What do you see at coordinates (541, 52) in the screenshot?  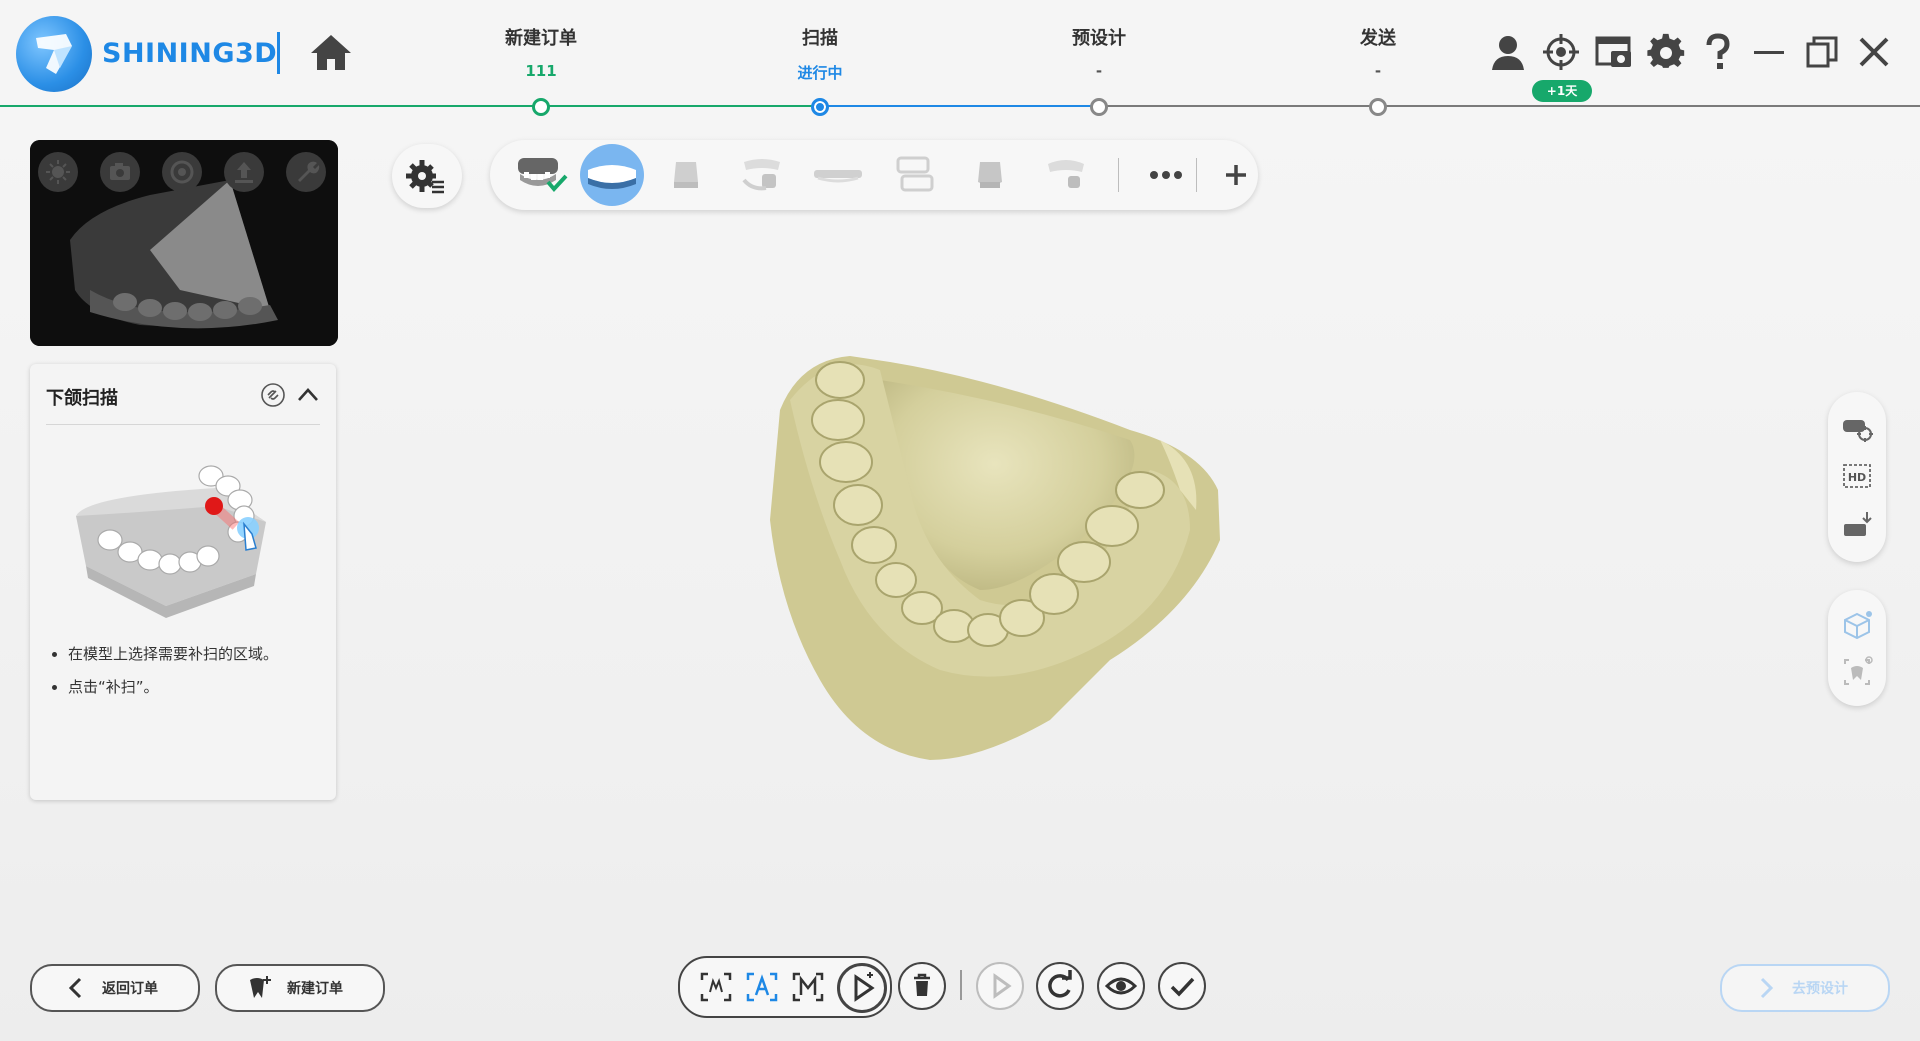 I see `step-new-order: 新建订单 111` at bounding box center [541, 52].